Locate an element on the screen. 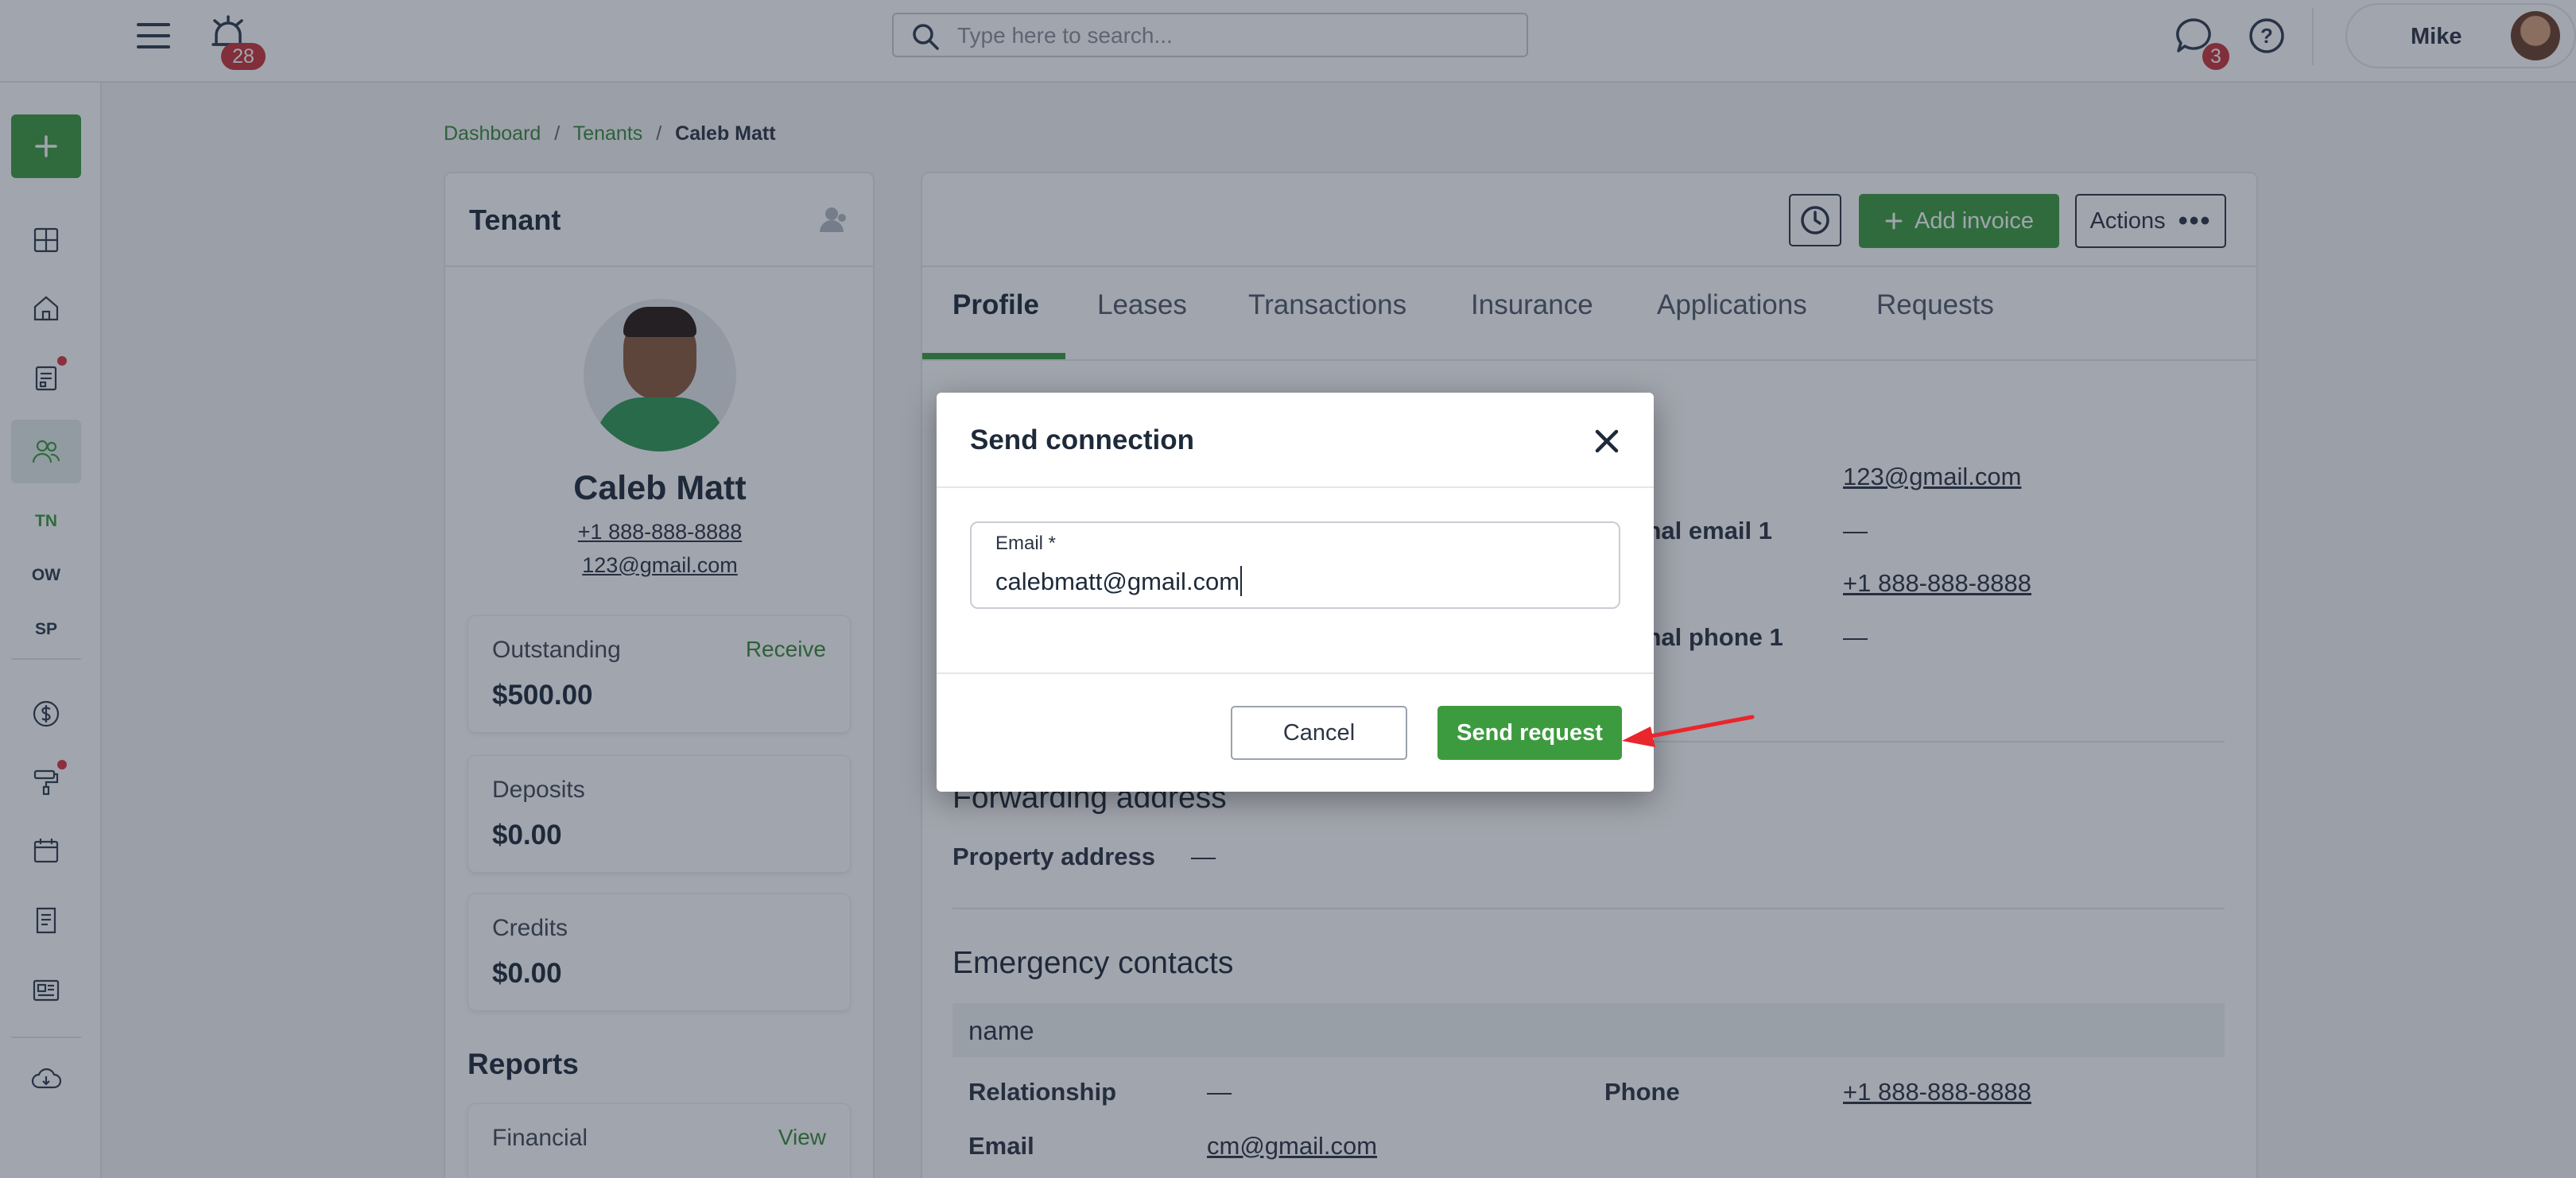  email-field-text: calebmatt@gmail.com is located at coordinates (1118, 581).